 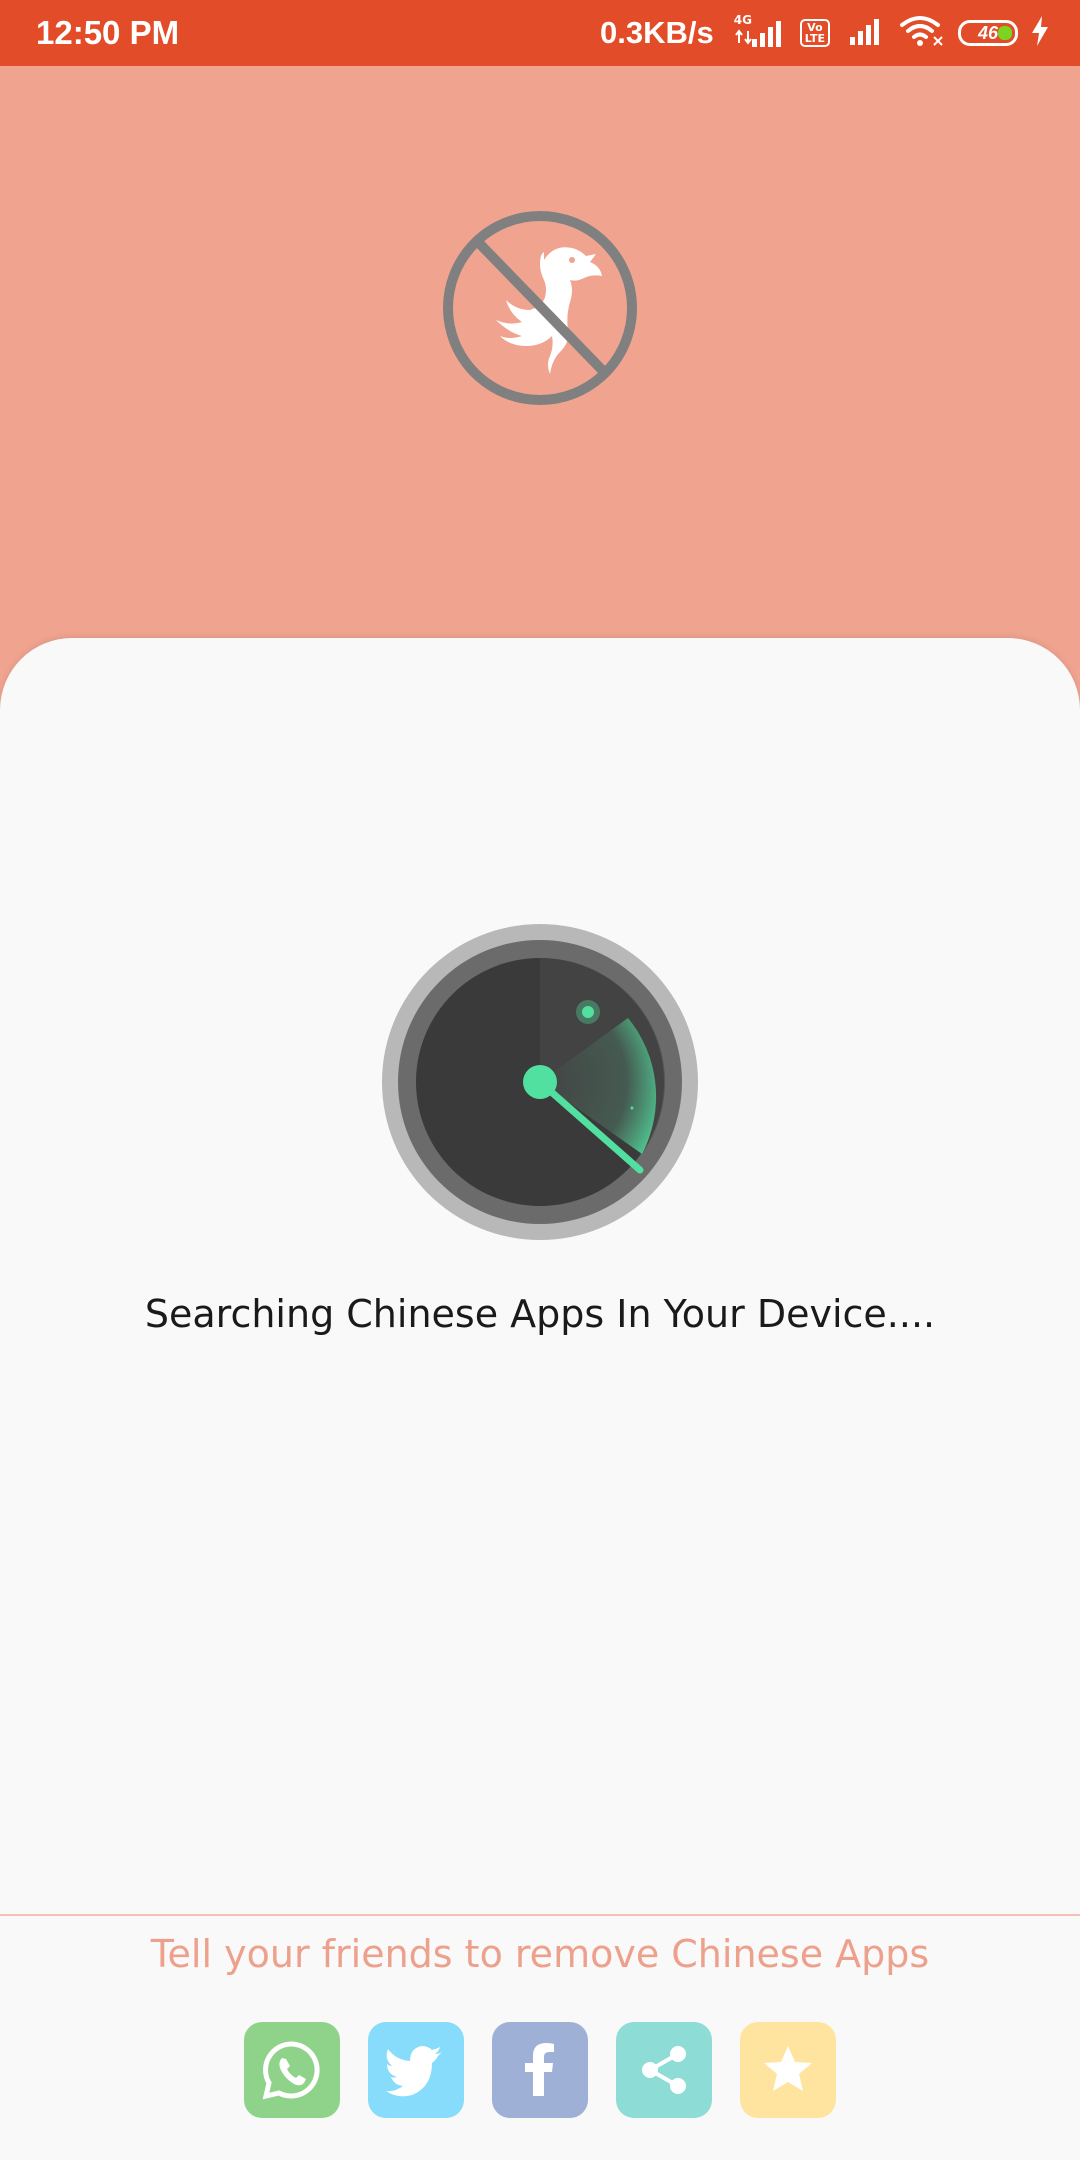 I want to click on share-button, so click(x=664, y=2070).